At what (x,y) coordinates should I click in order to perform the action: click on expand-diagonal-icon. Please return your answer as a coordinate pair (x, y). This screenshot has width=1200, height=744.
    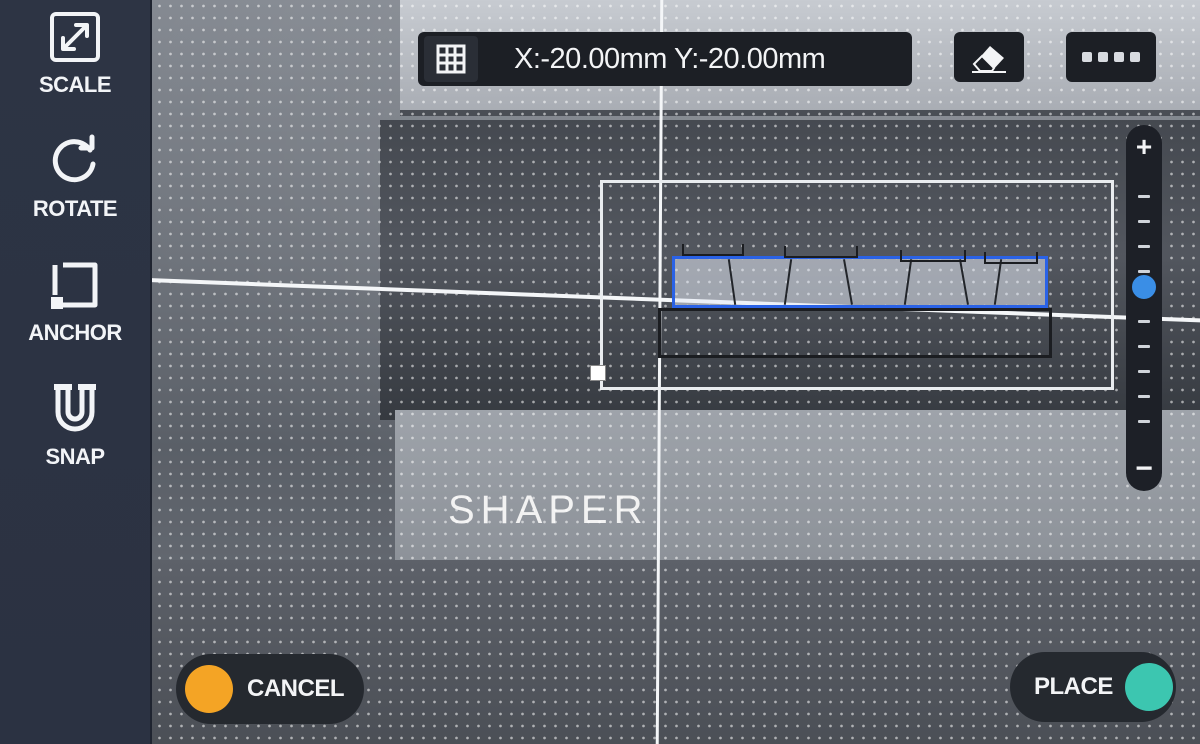
    Looking at the image, I should click on (75, 37).